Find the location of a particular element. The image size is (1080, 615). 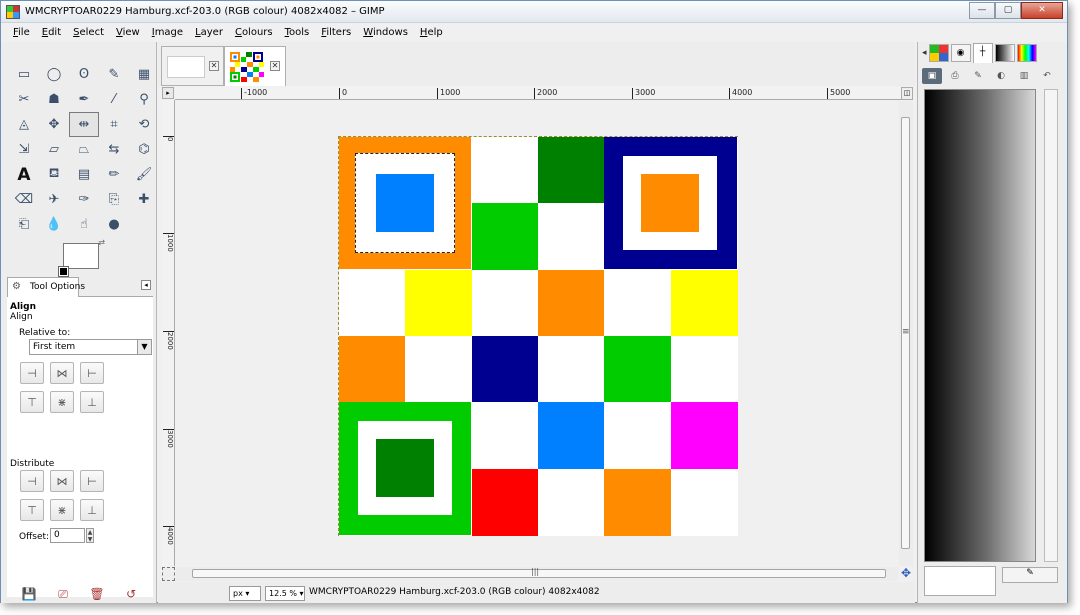

eraser-tool-icon: ⌫ is located at coordinates (24, 199).